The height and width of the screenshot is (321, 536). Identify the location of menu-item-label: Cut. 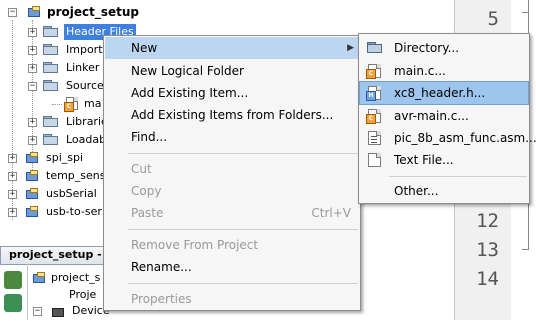
(141, 169).